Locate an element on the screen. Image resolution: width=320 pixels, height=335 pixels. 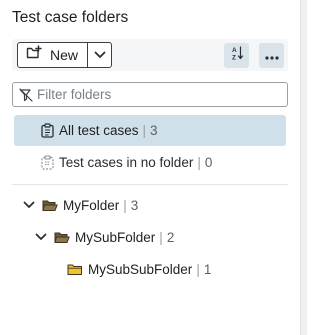
svg-text: Z is located at coordinates (234, 58).